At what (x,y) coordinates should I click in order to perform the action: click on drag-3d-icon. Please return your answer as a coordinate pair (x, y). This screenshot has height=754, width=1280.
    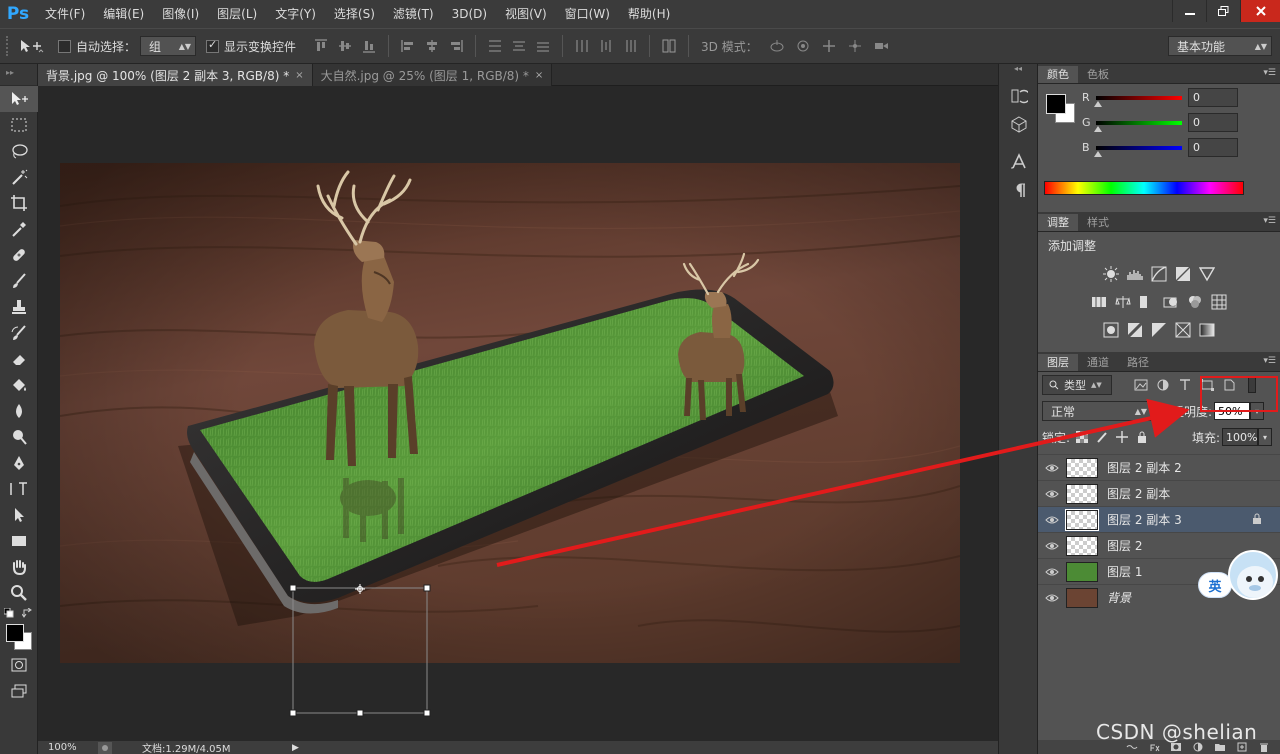
    Looking at the image, I should click on (829, 46).